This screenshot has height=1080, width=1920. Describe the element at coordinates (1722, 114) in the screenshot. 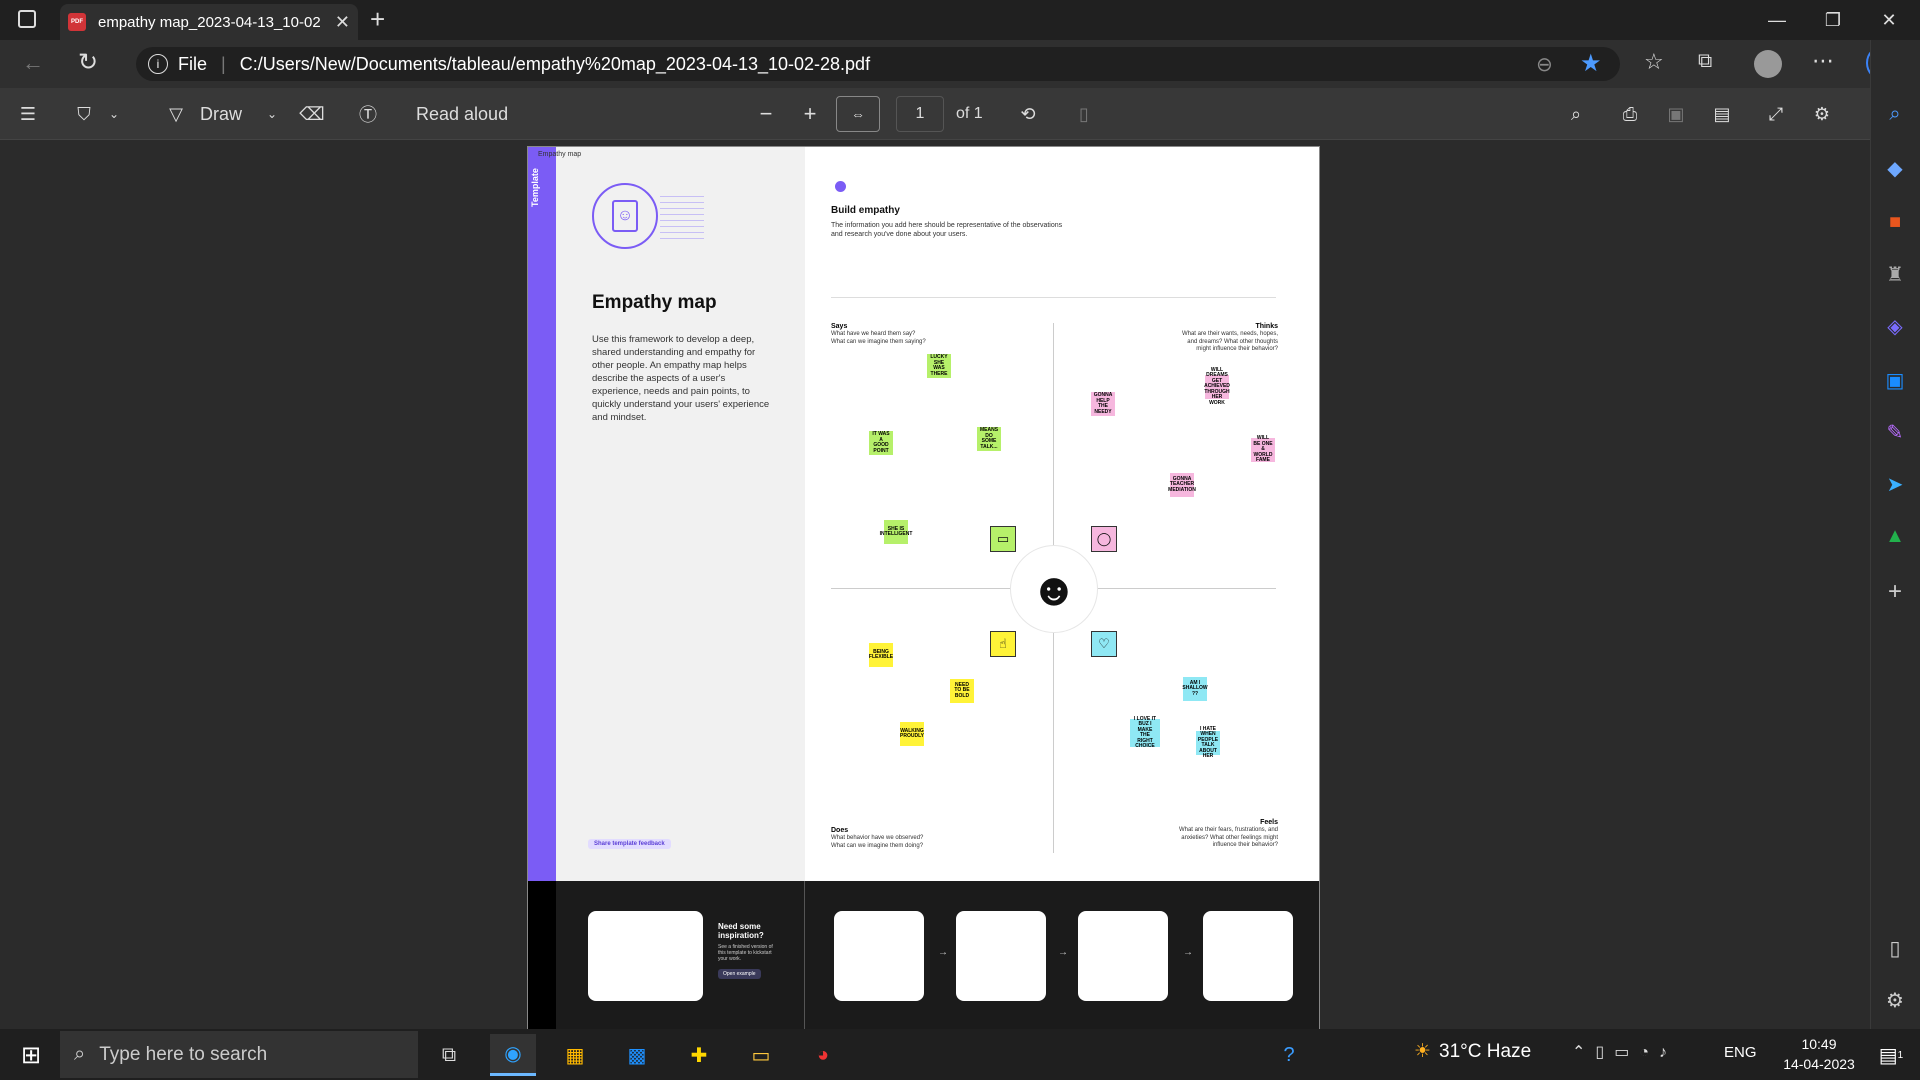

I see `save-as-icon: ▤` at that location.